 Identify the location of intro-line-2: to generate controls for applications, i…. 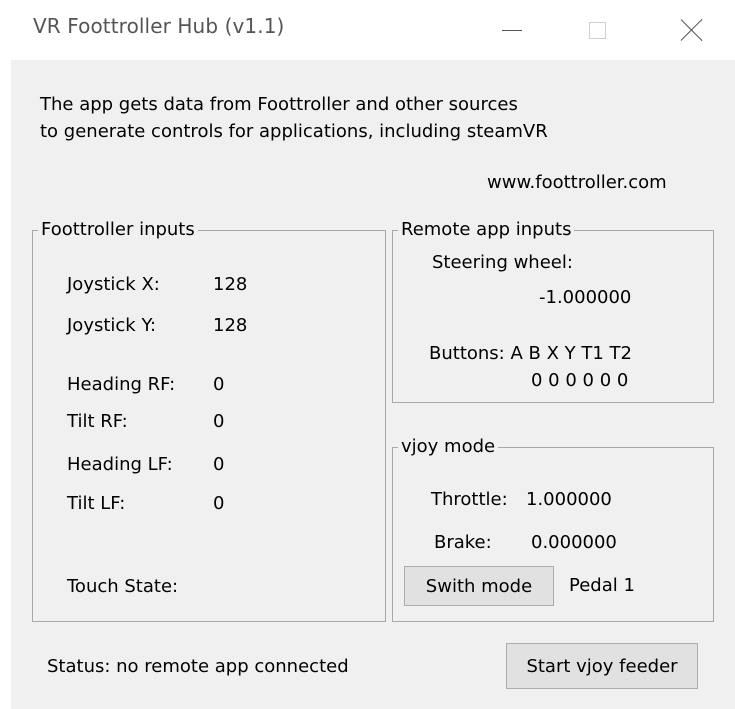
(294, 131).